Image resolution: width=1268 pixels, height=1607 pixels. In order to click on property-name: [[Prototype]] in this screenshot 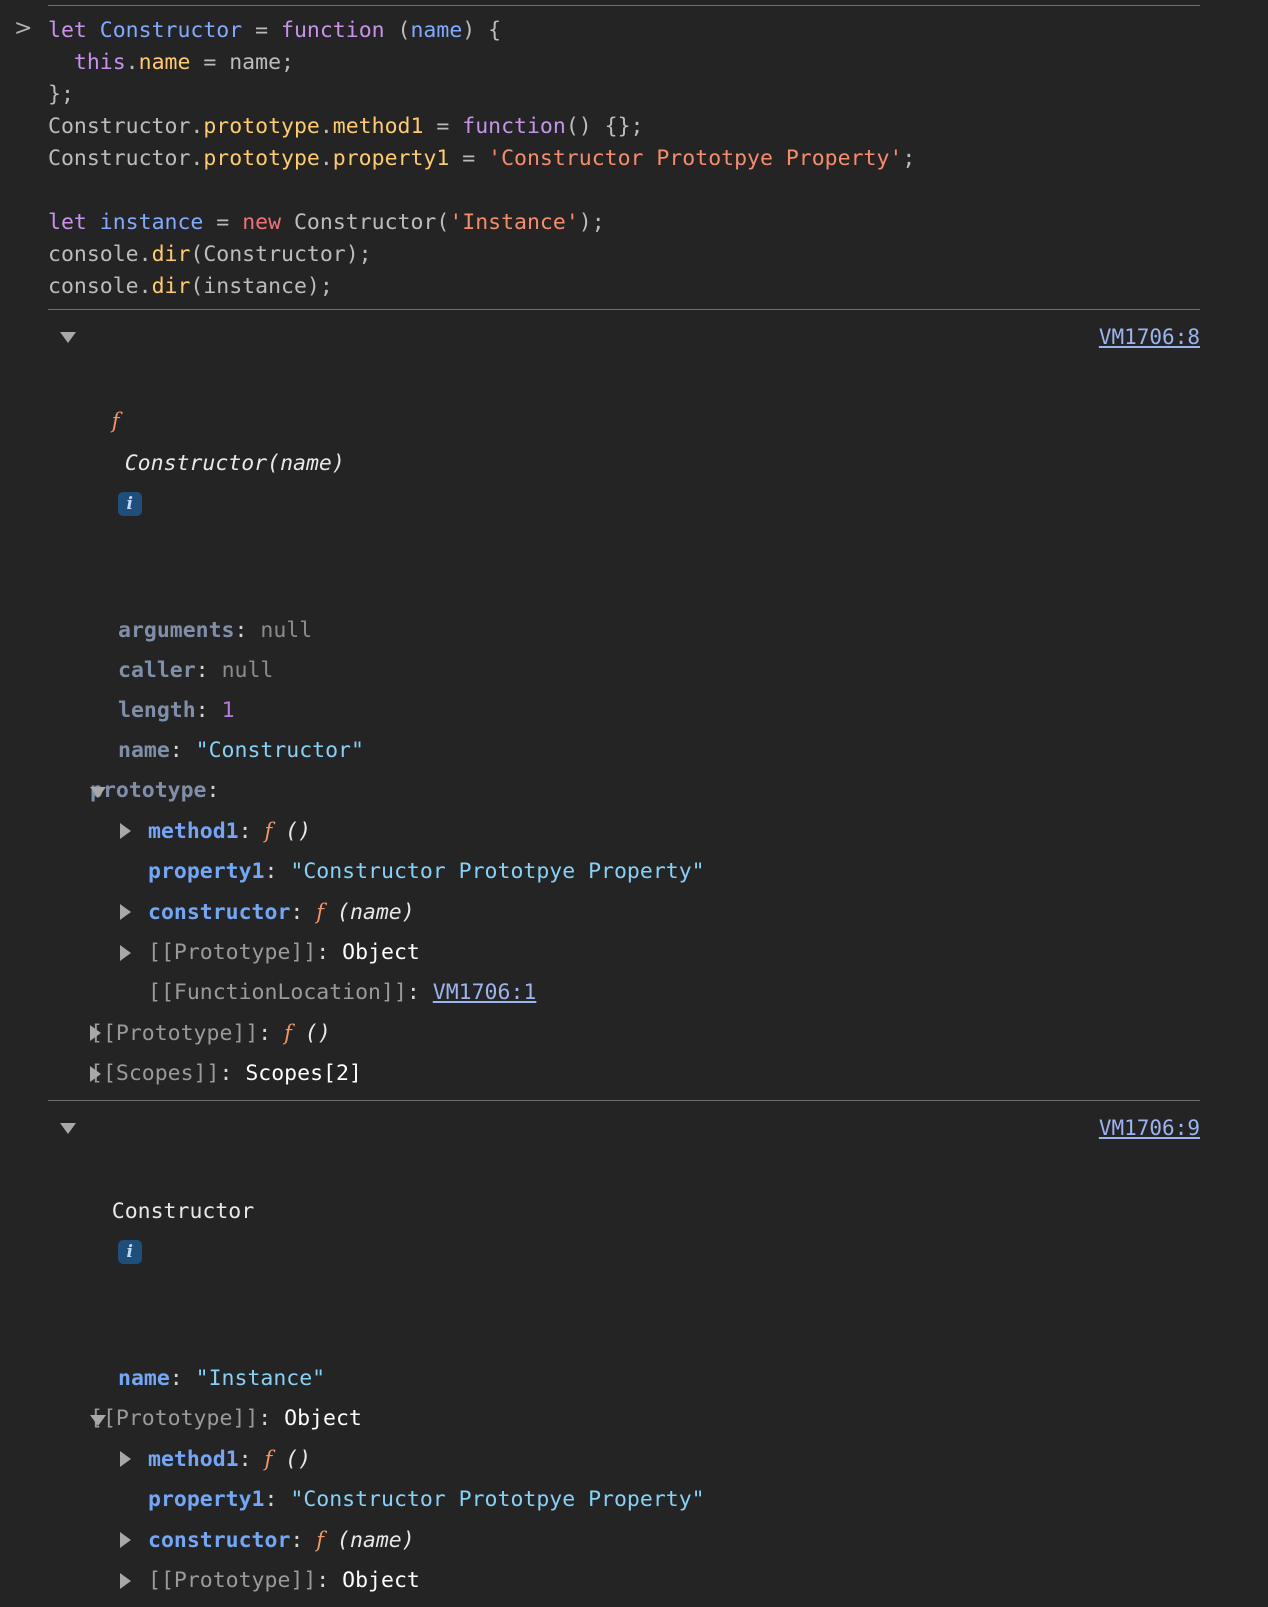, I will do `click(232, 952)`.